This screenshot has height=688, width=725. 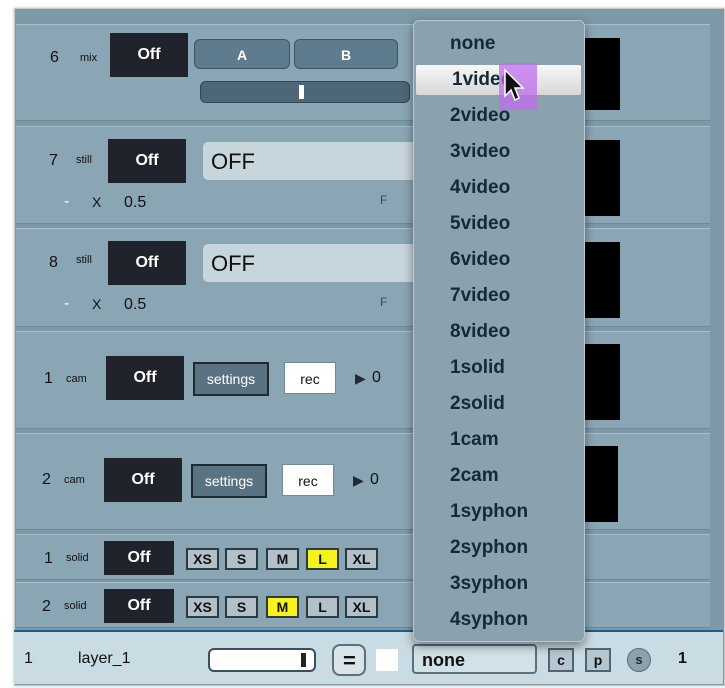 I want to click on blend-mode-button: =, so click(x=349, y=660).